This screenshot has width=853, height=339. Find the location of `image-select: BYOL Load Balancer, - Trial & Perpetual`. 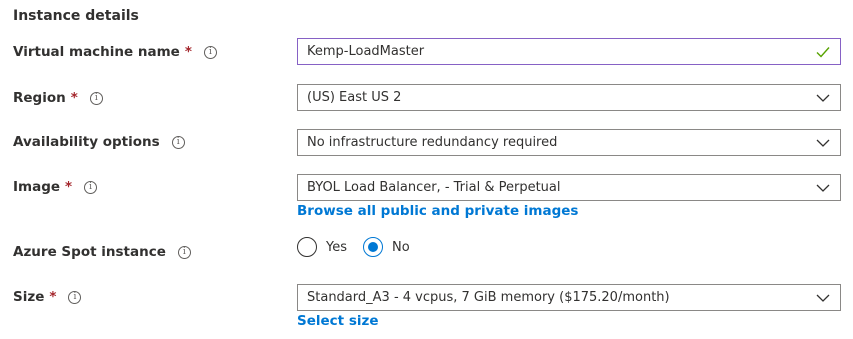

image-select: BYOL Load Balancer, - Trial & Perpetual is located at coordinates (569, 187).